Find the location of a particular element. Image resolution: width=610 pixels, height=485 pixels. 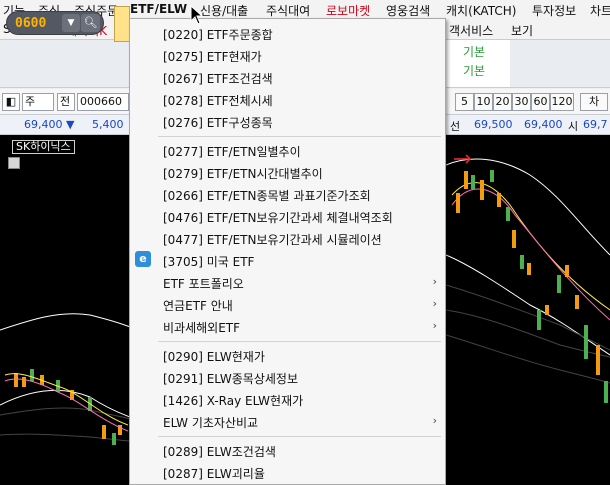

menu-credit-loan: 신용/대출 is located at coordinates (224, 10).